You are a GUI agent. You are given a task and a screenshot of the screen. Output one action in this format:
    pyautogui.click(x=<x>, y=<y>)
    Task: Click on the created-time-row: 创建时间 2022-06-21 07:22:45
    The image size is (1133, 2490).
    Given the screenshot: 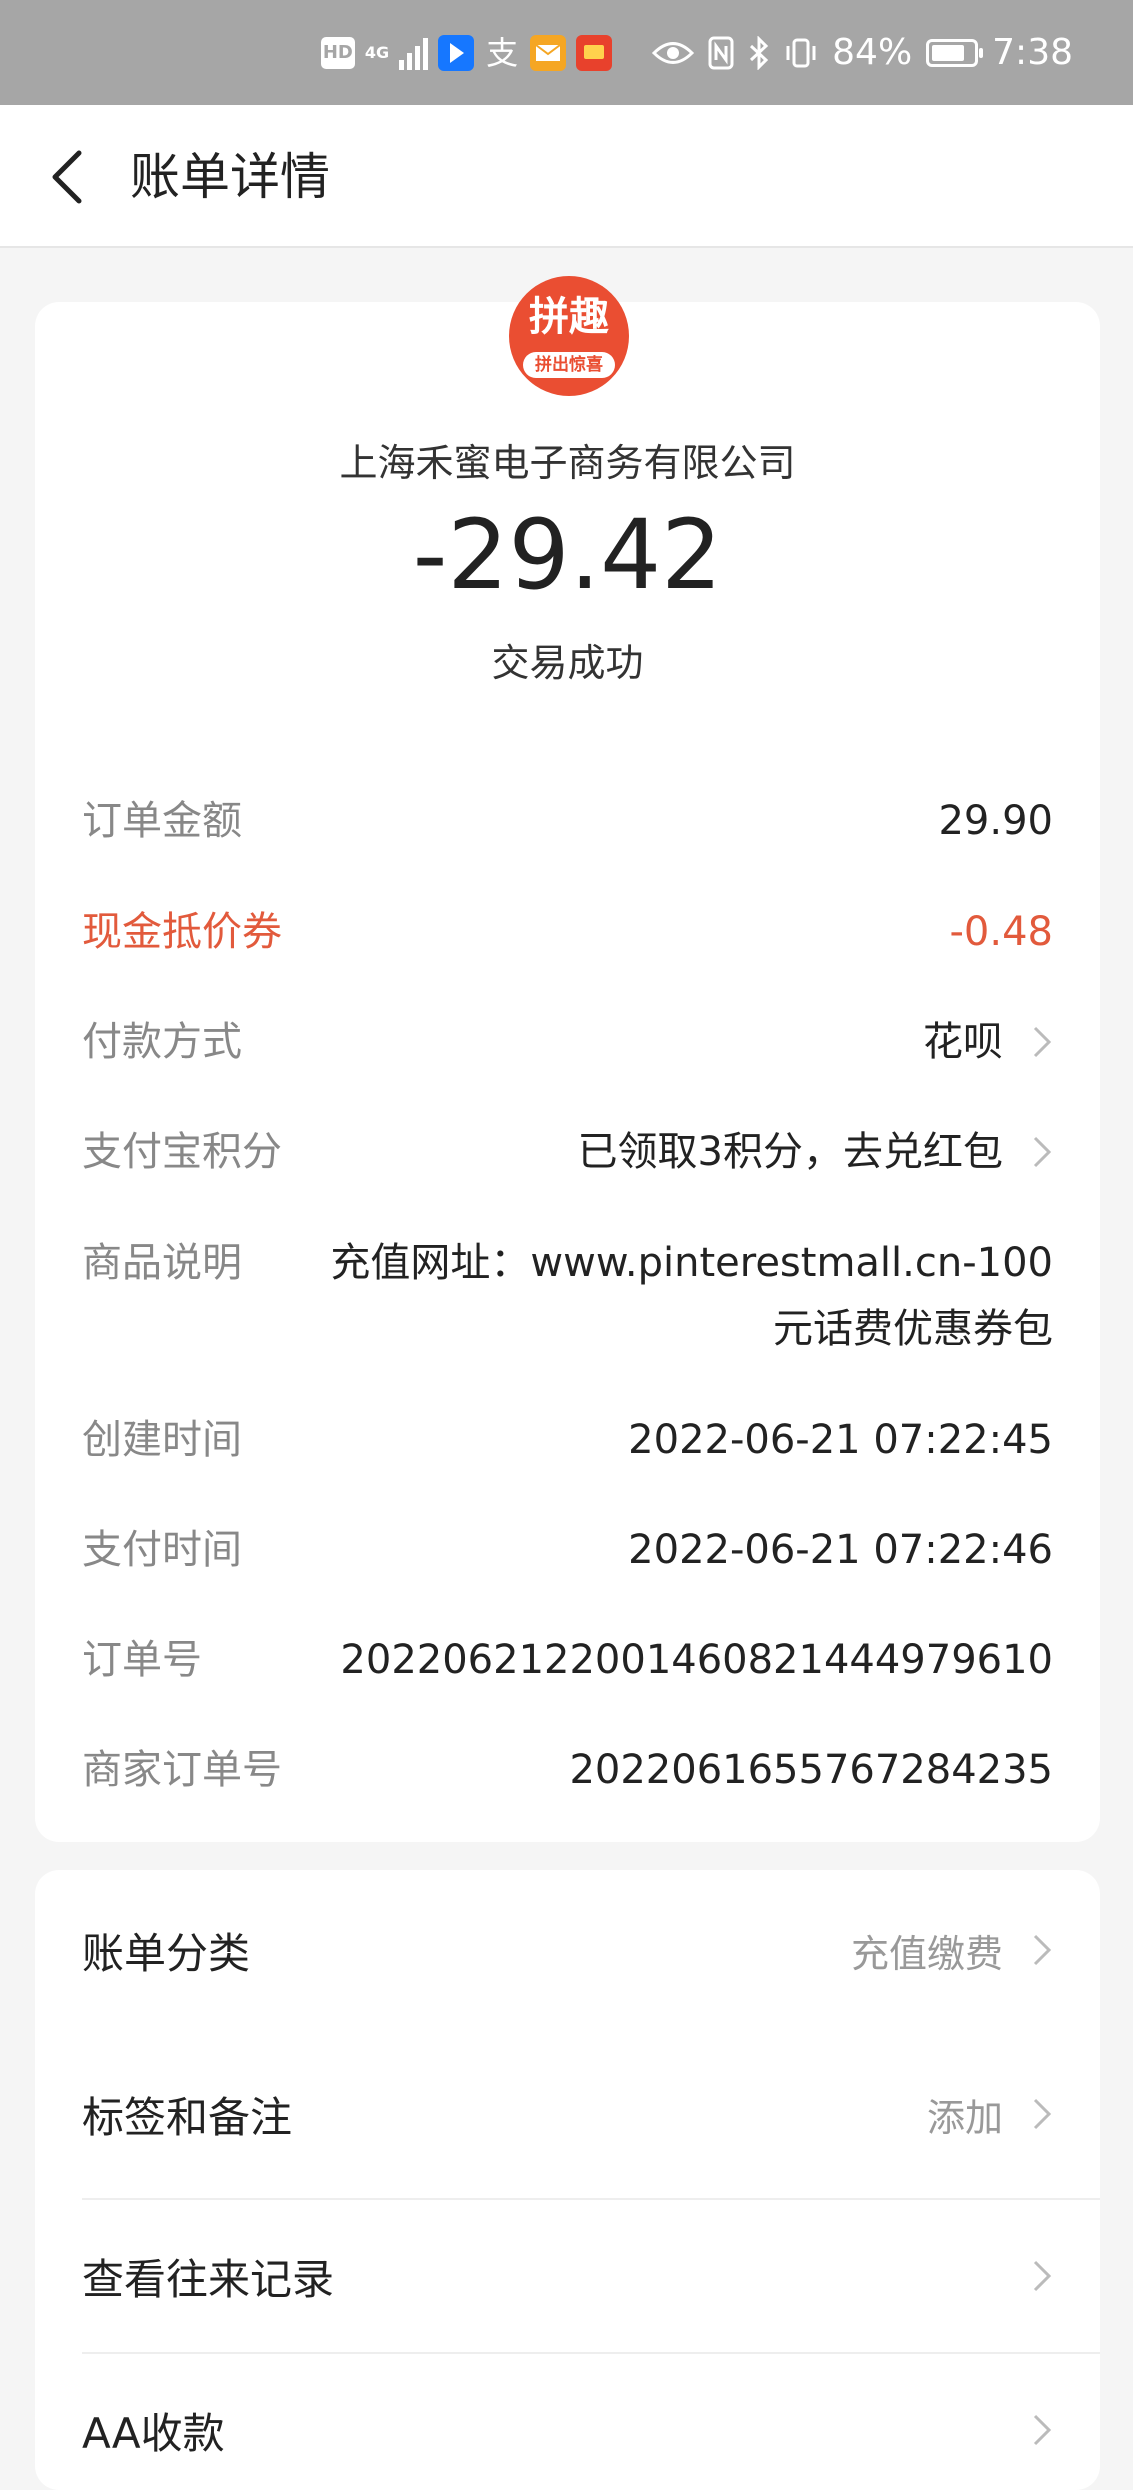 What is the action you would take?
    pyautogui.click(x=567, y=1440)
    